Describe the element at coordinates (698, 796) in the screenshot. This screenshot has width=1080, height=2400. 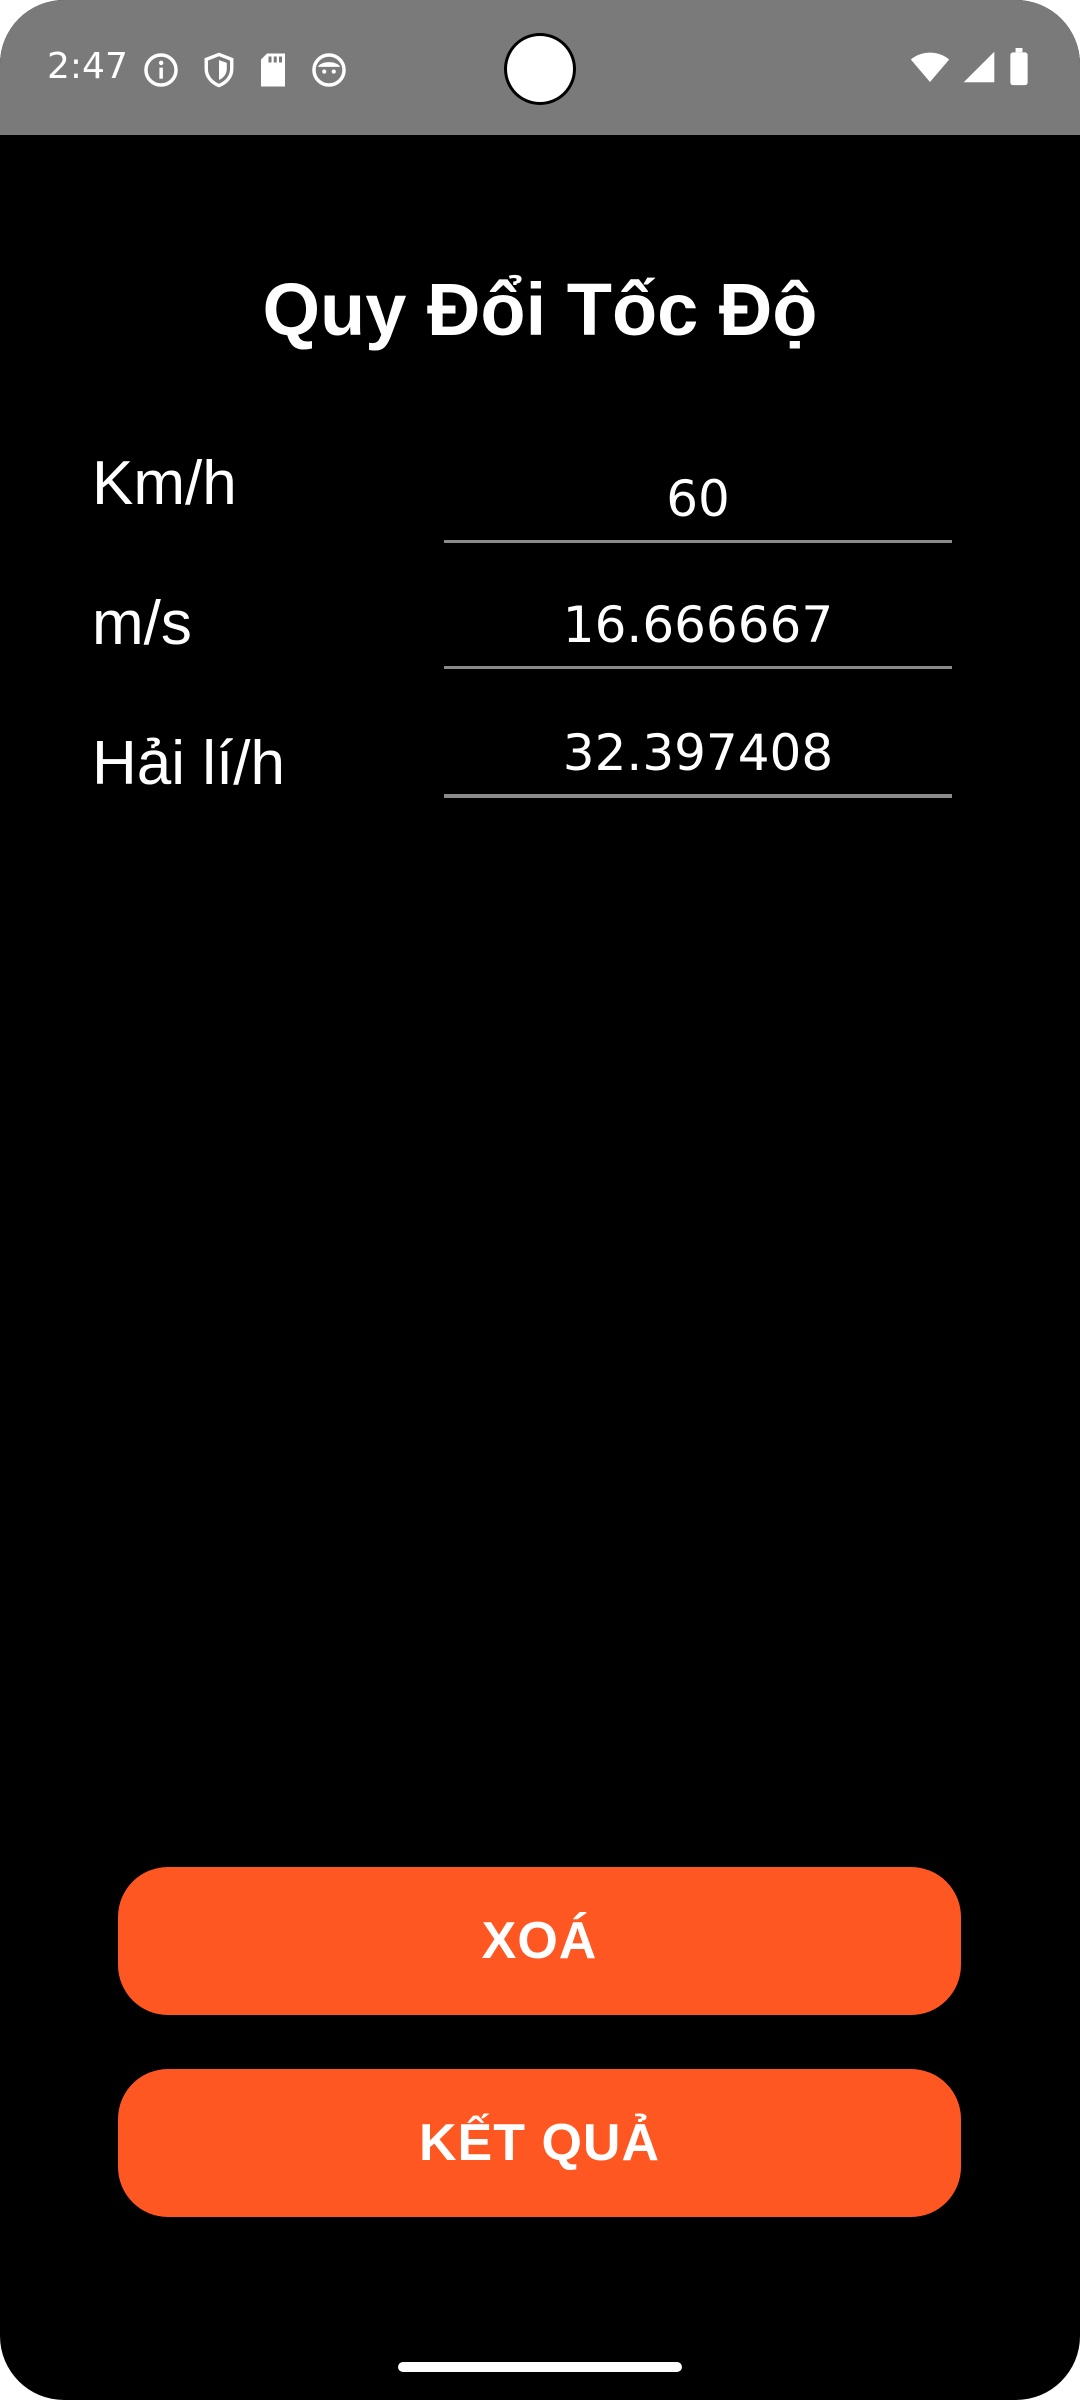
I see `knots-input-underline` at that location.